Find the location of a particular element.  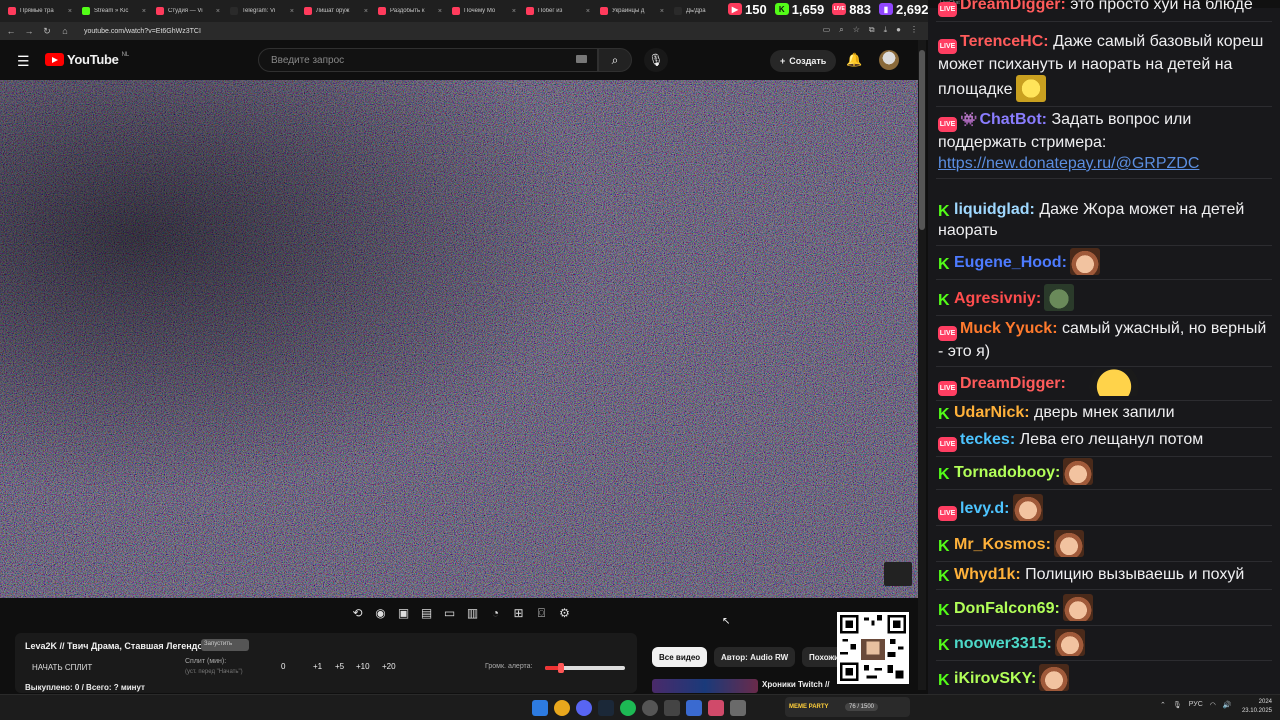

cast-icon: ▭ is located at coordinates (827, 30).